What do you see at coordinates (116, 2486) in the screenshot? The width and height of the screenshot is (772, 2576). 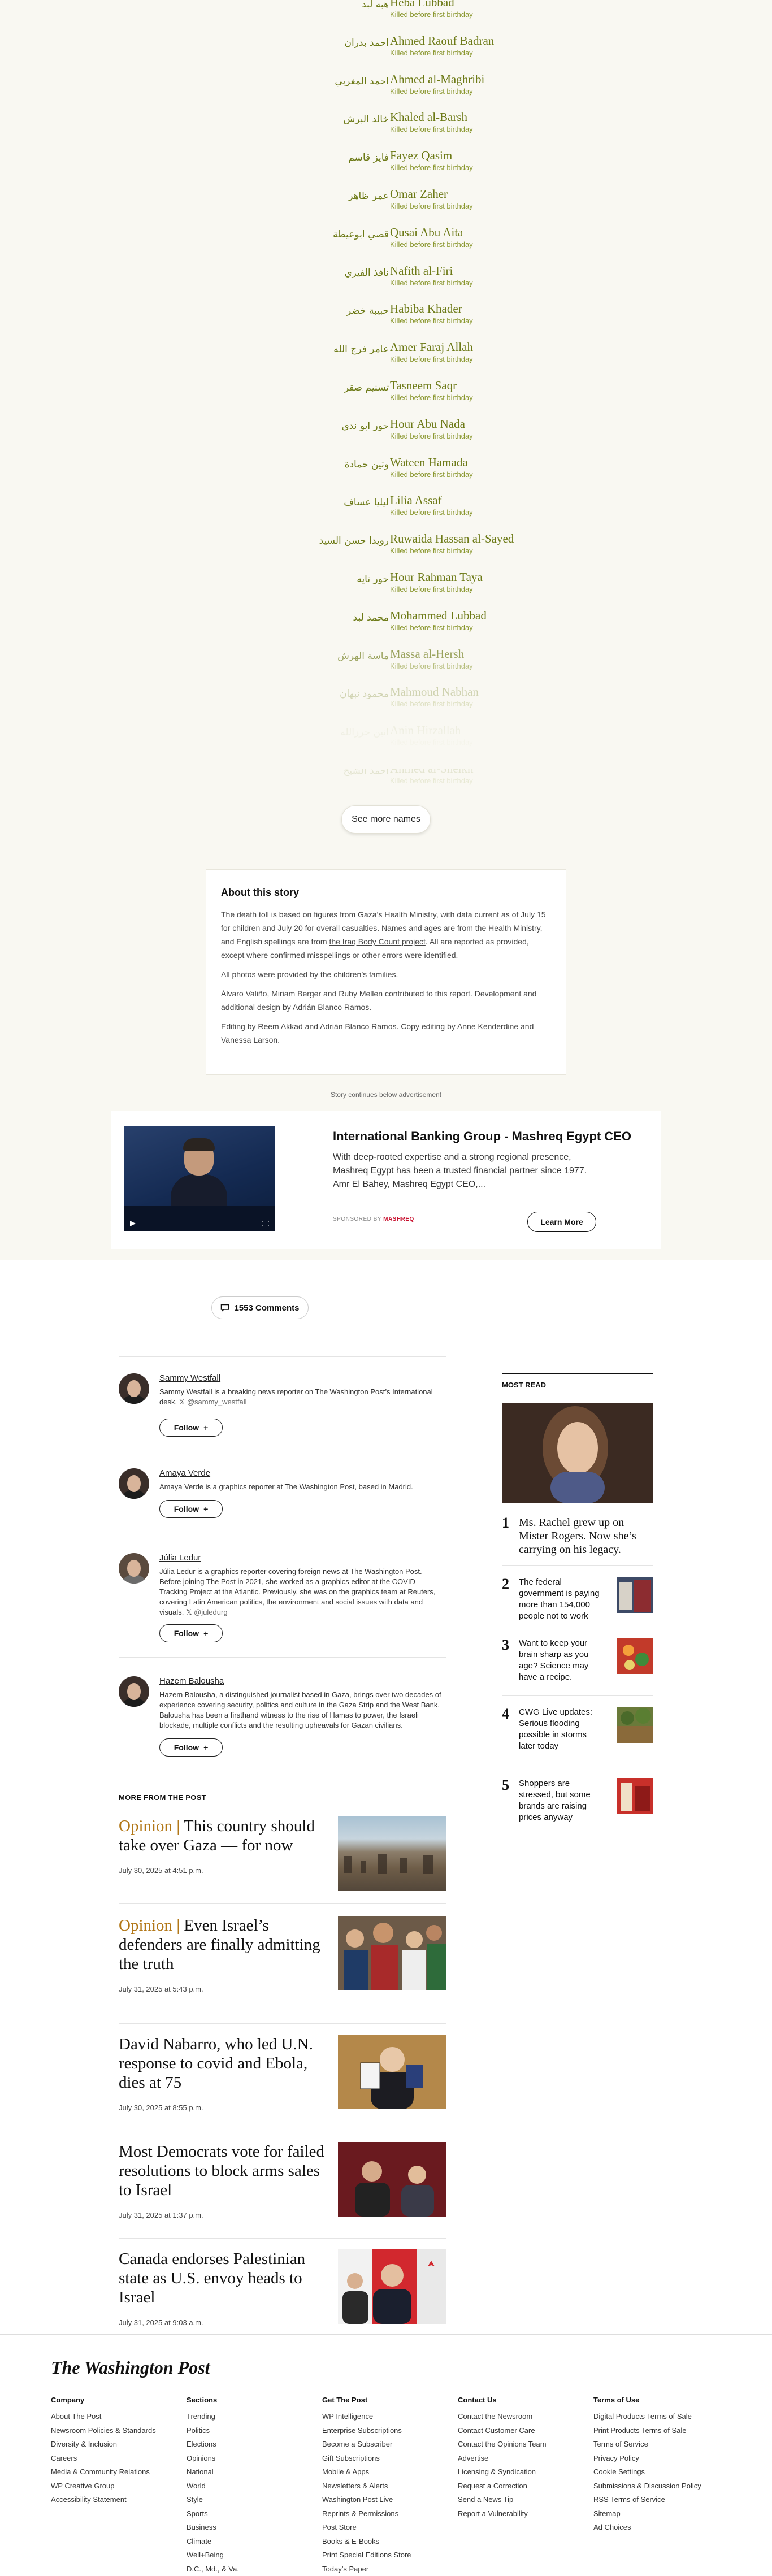 I see `footer-link: WP Creative Group` at bounding box center [116, 2486].